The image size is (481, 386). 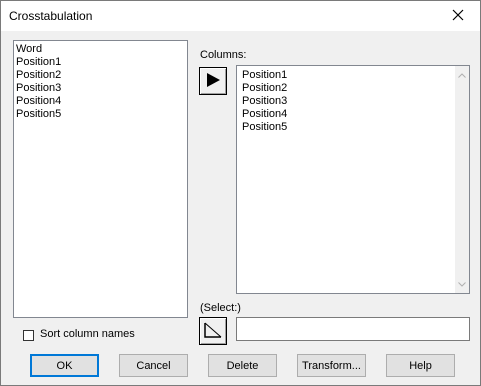 What do you see at coordinates (100, 49) in the screenshot?
I see `variable-list-item: Word` at bounding box center [100, 49].